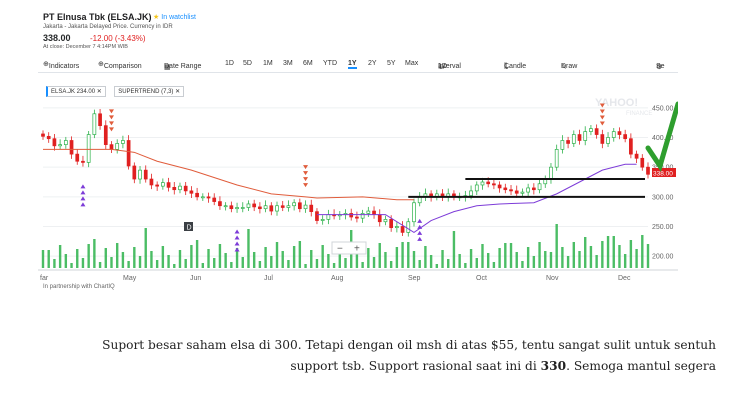 This screenshot has height=411, width=734. I want to click on watchlist-button: ★ In watchlist, so click(174, 17).